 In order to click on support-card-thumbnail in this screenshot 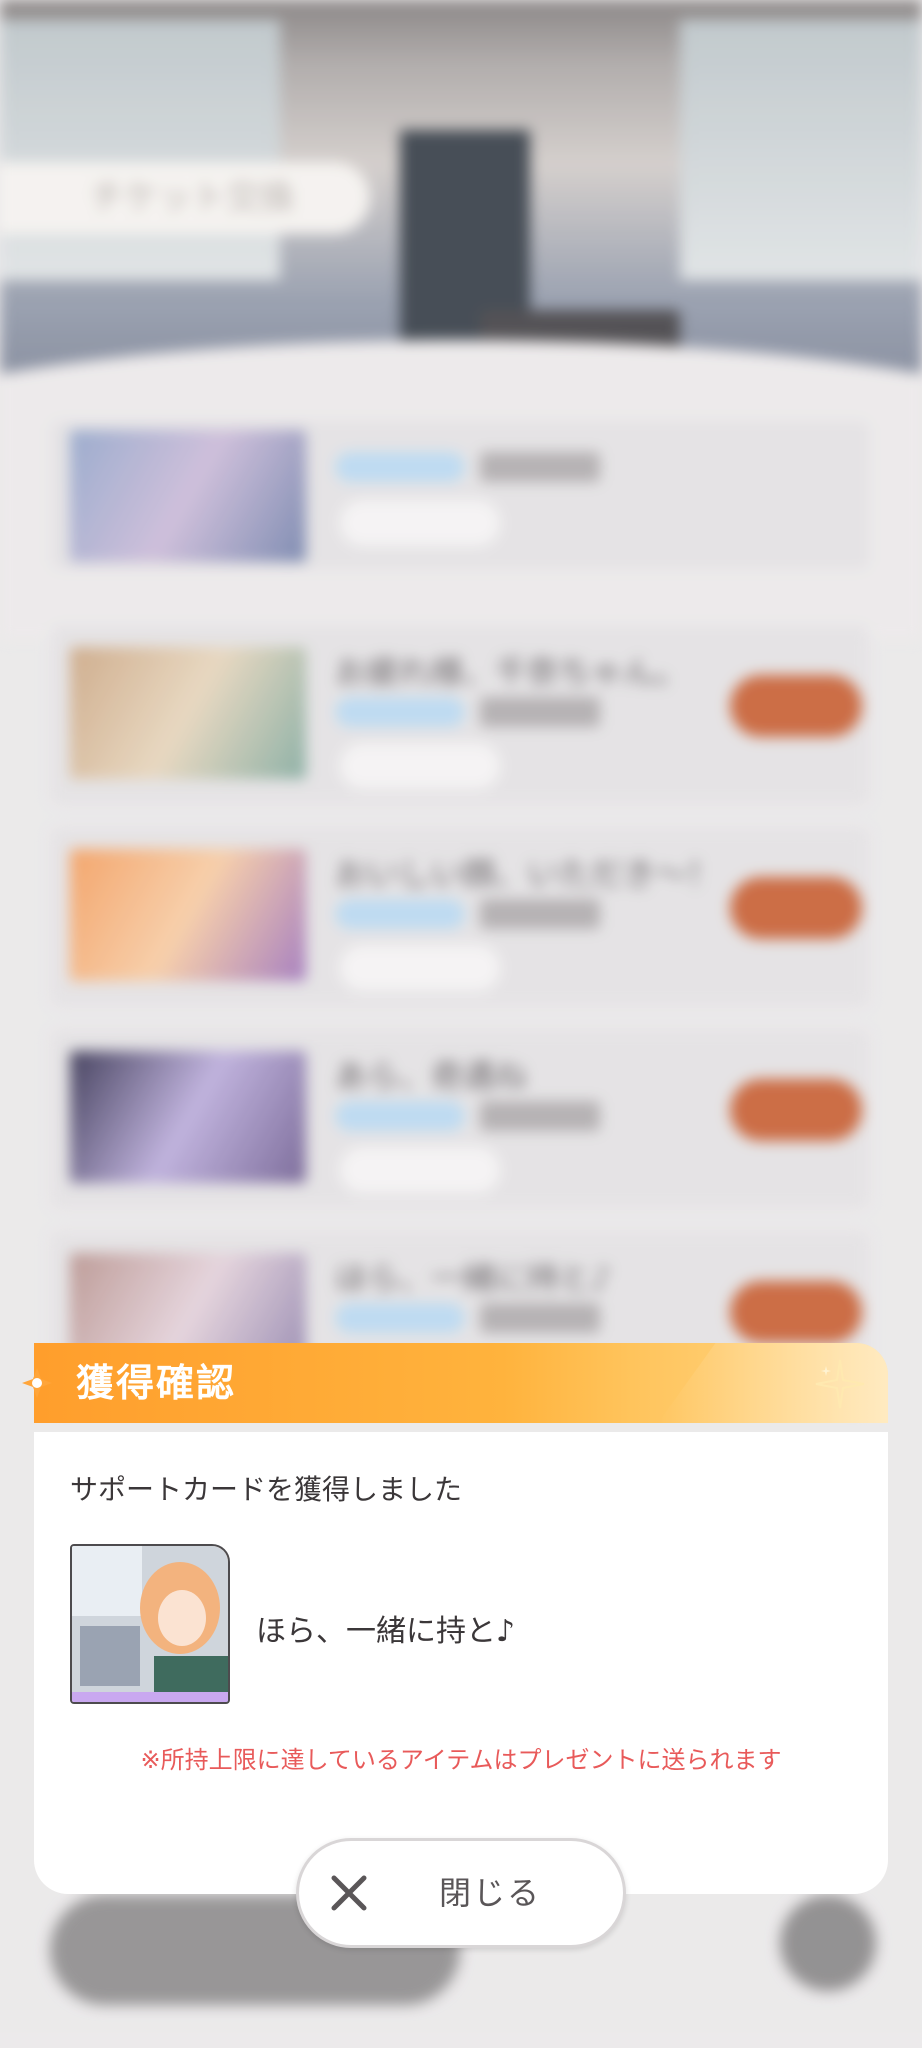, I will do `click(150, 1624)`.